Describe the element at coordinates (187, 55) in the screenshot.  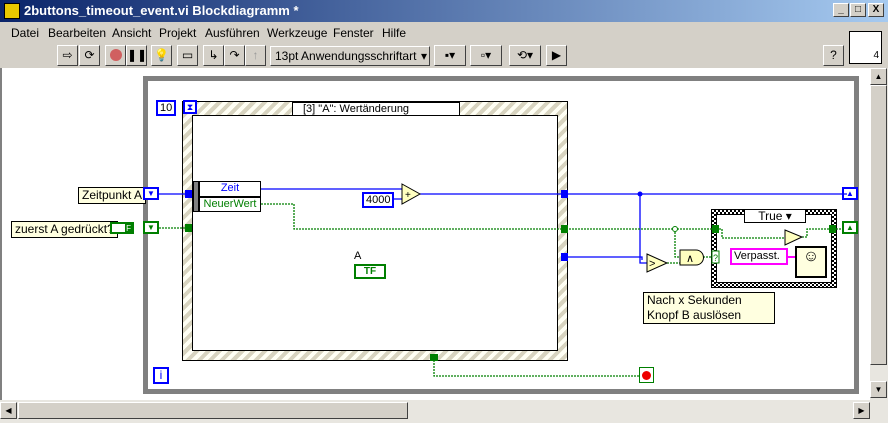
I see `retain-wire-values-button: ▭` at that location.